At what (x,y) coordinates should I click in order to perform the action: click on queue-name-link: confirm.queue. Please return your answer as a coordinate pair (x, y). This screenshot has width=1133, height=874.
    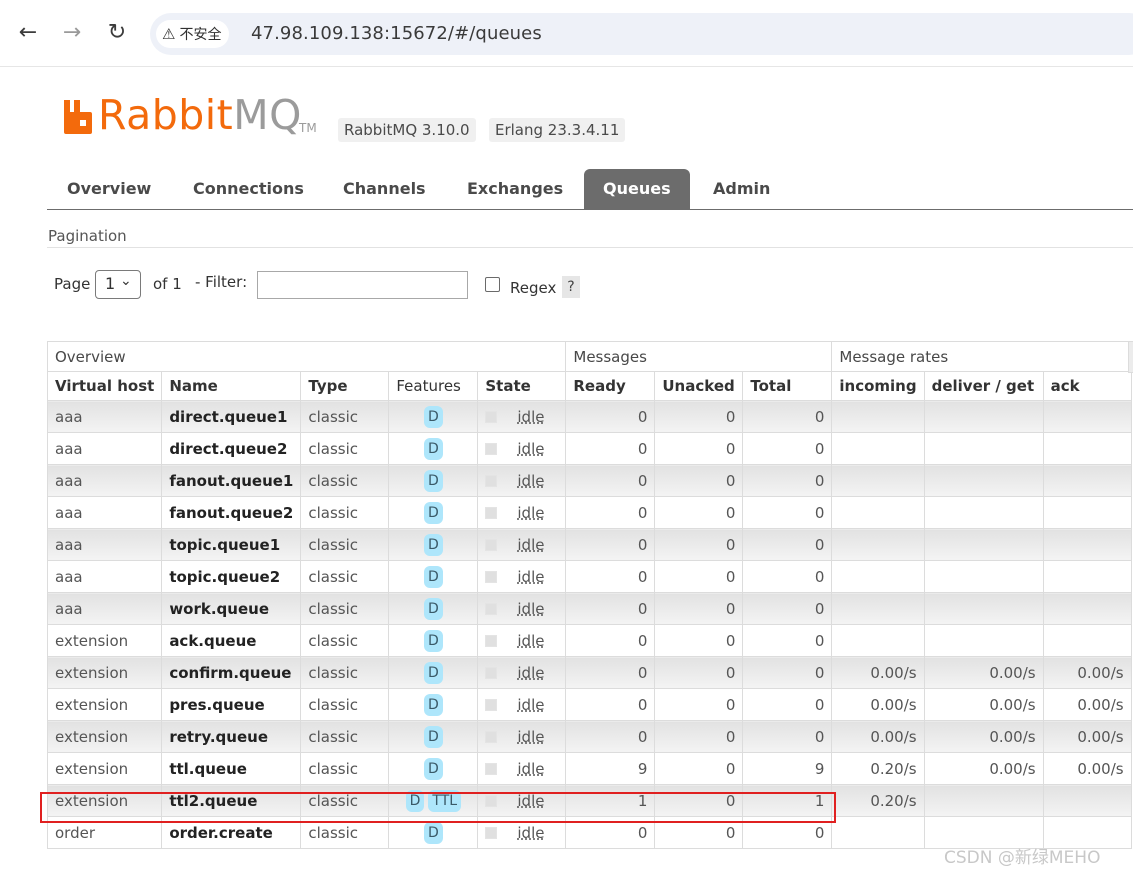
    Looking at the image, I should click on (231, 672).